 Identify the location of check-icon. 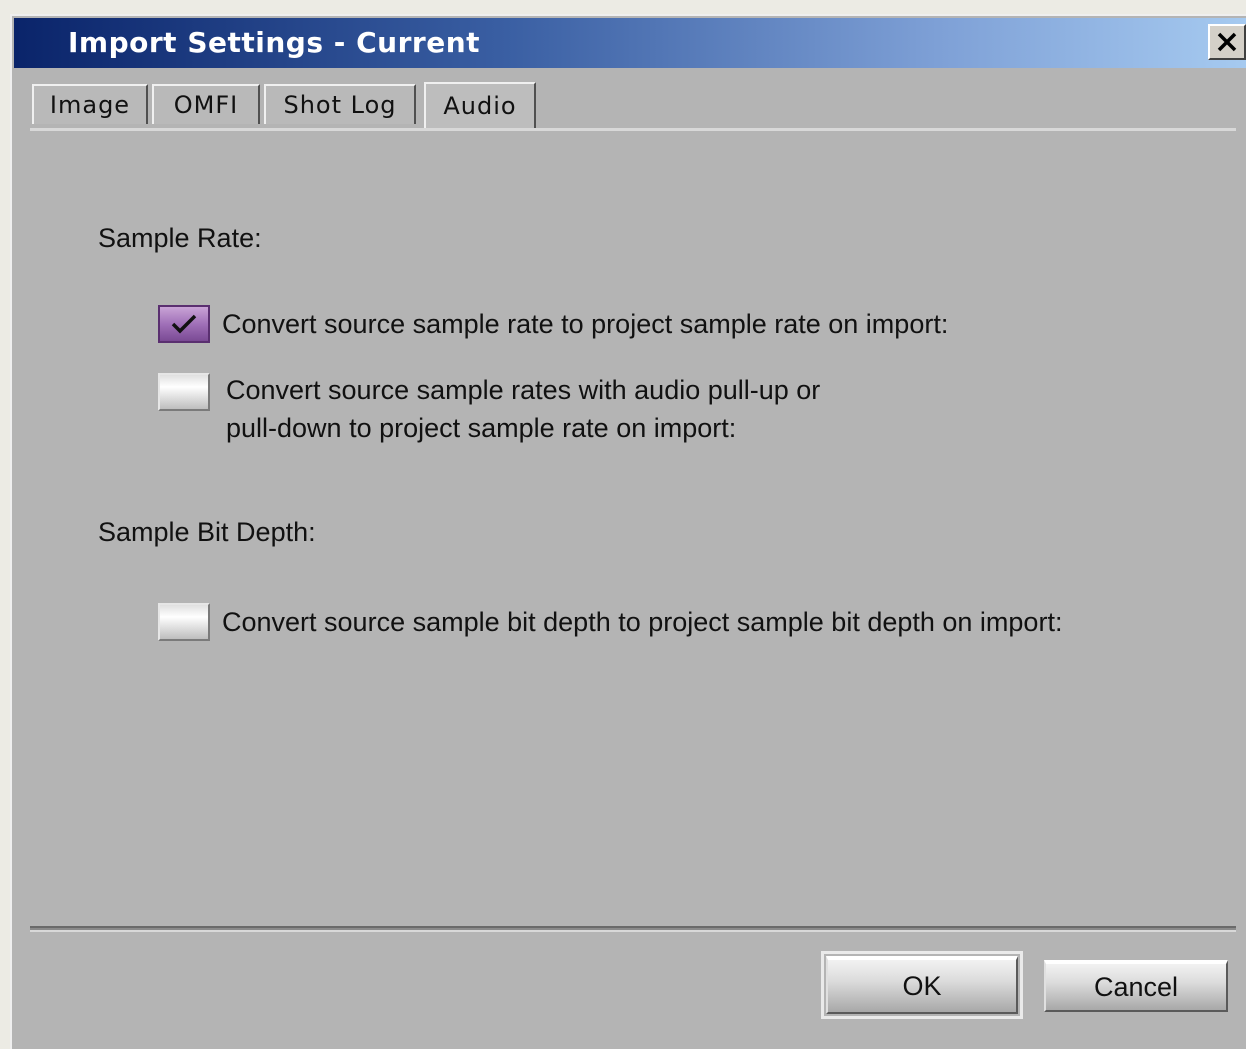
(184, 324).